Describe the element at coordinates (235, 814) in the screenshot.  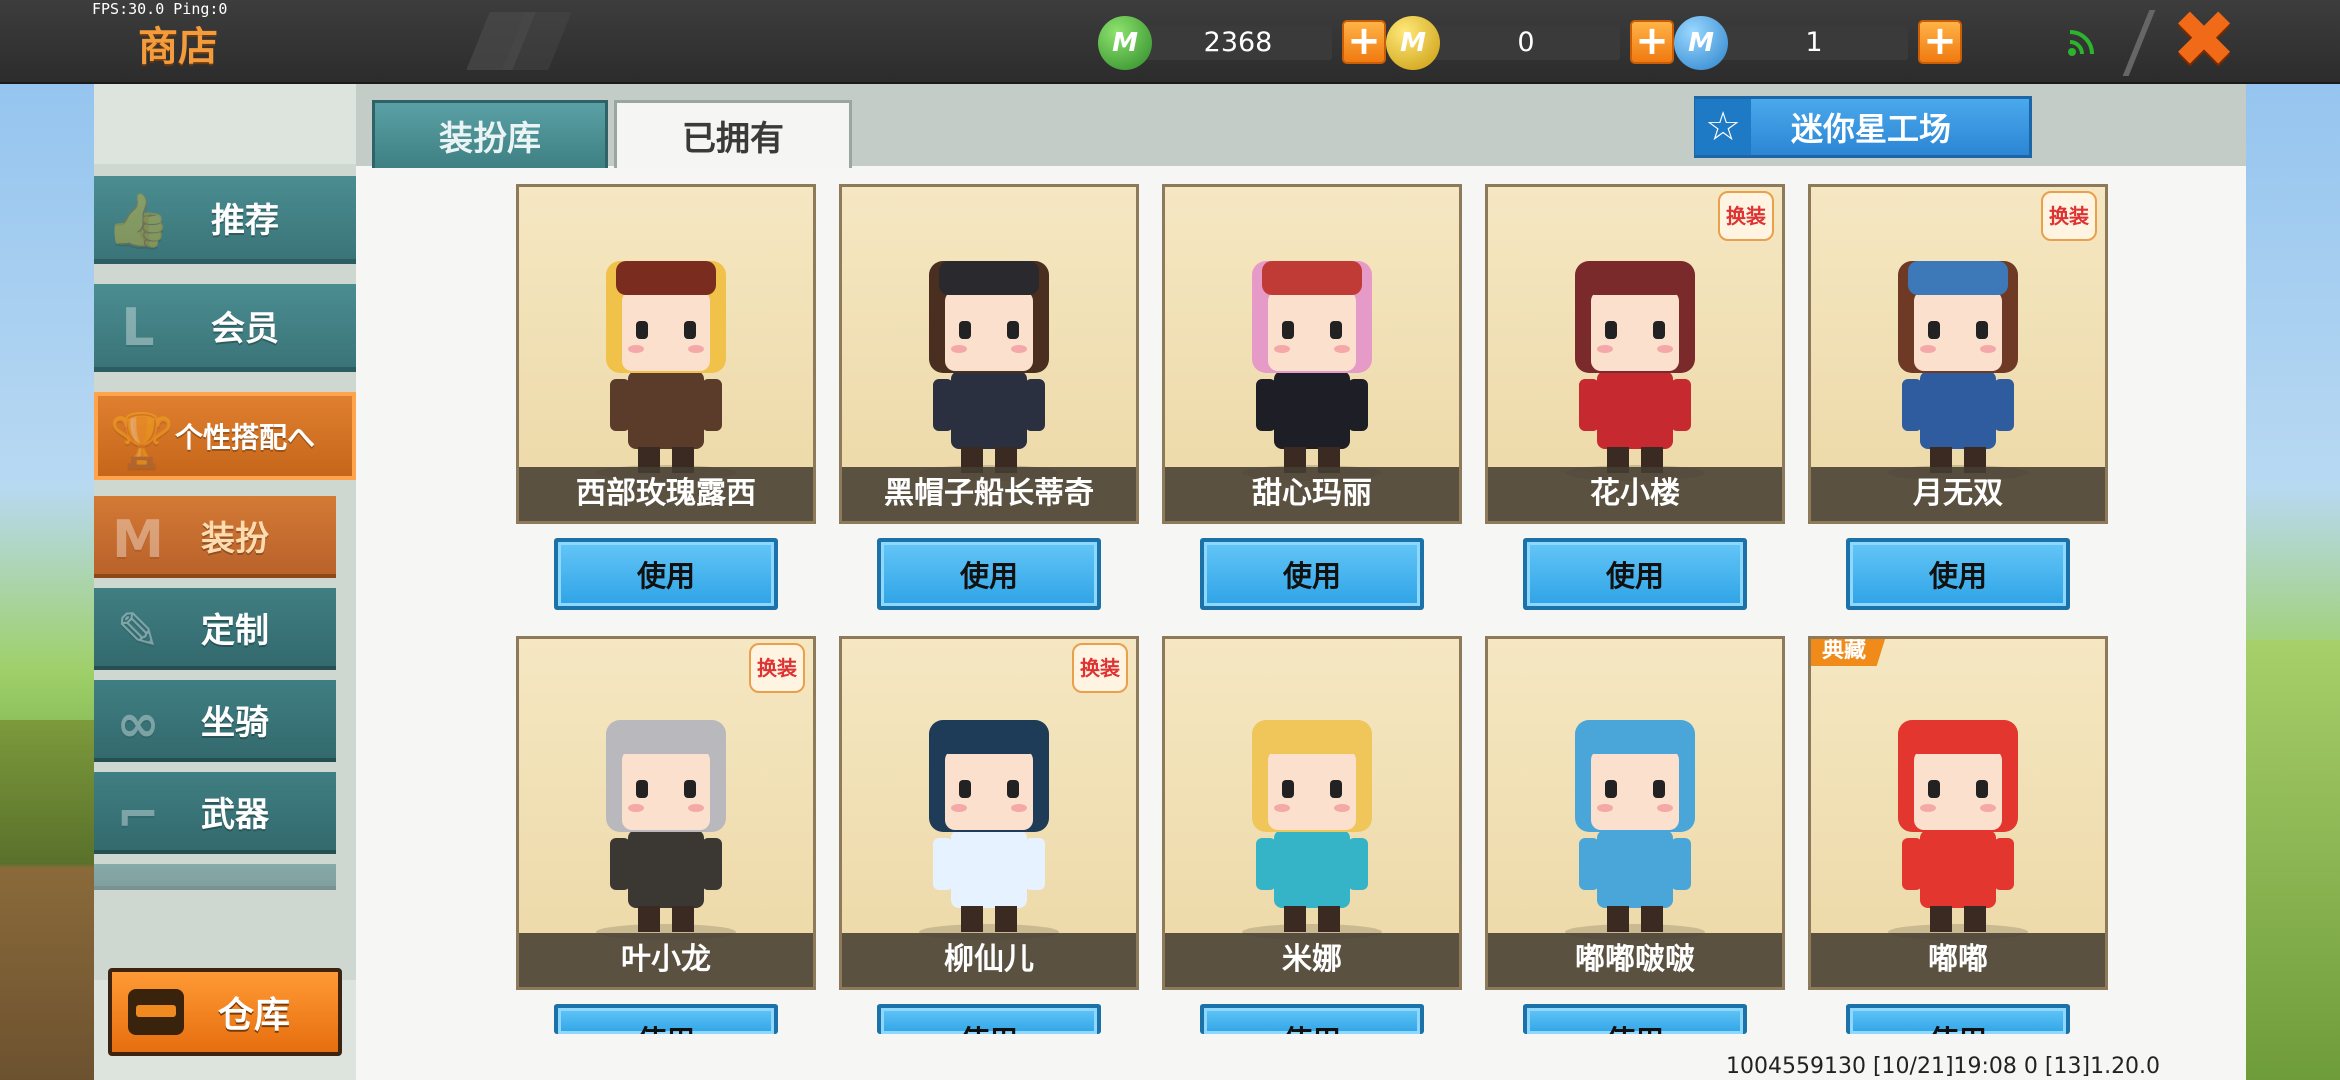
I see `sidebar-item-label: 武器` at that location.